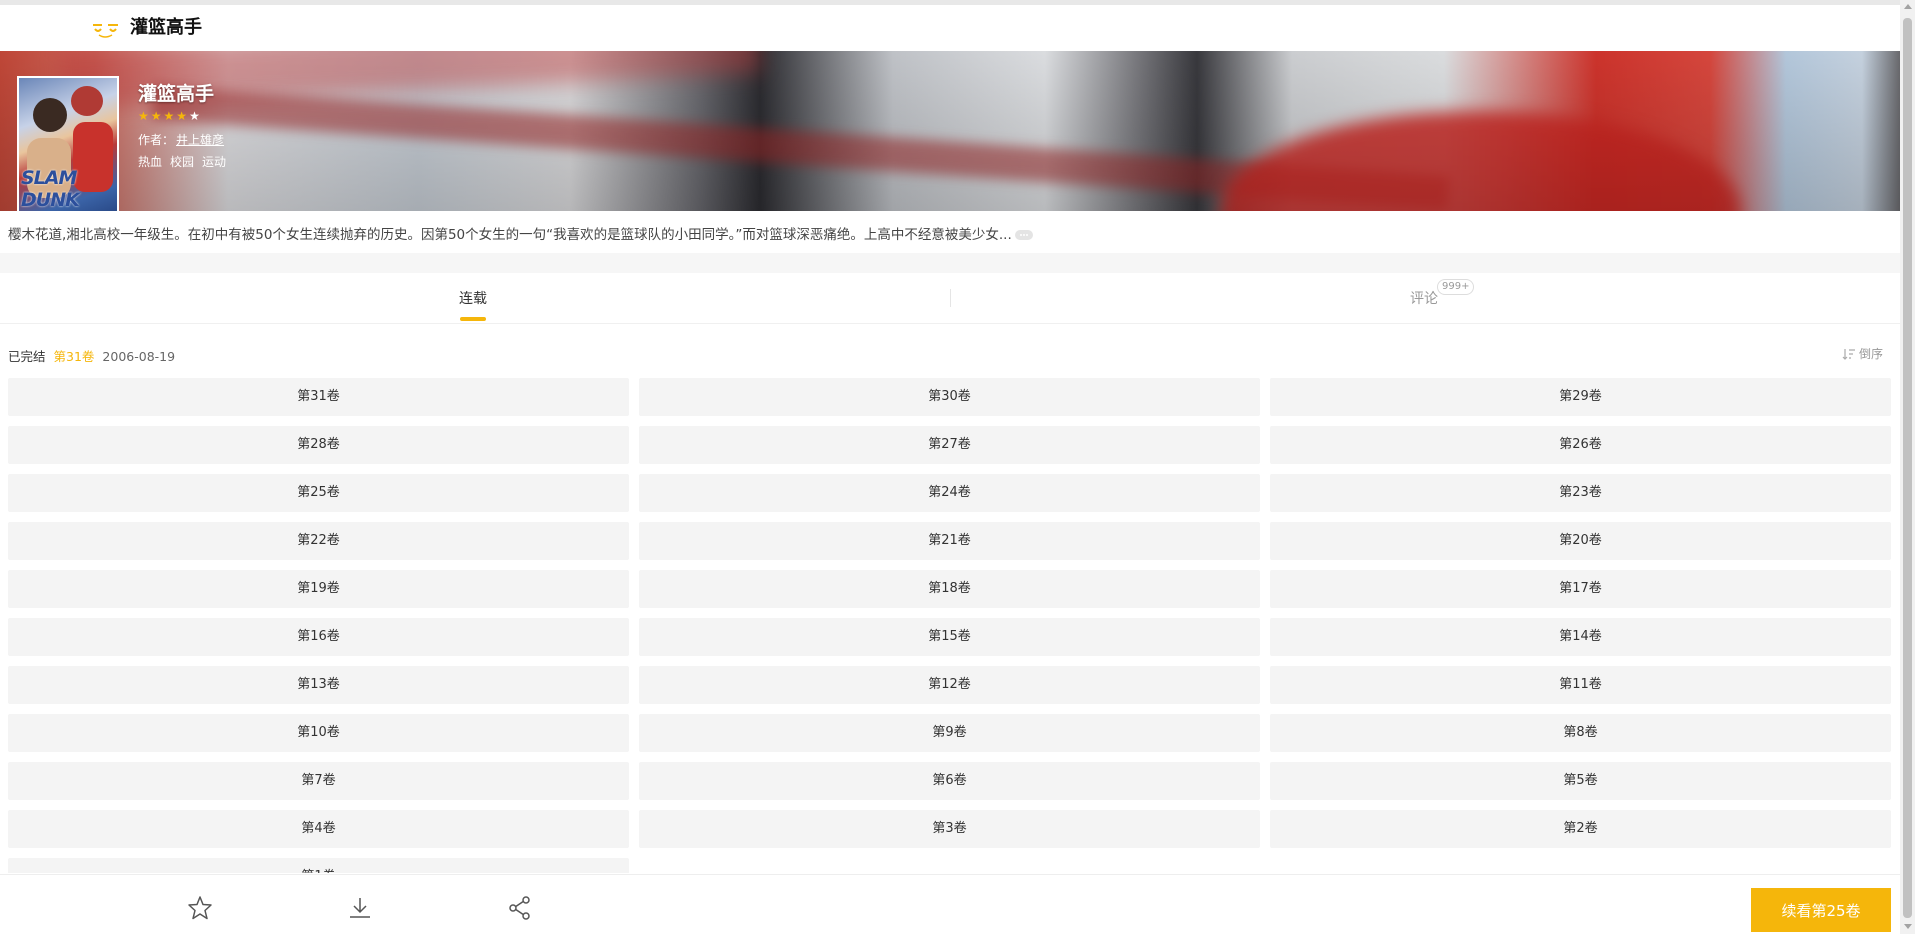 This screenshot has height=935, width=1915. What do you see at coordinates (949, 397) in the screenshot?
I see `chapter-item: 第30卷` at bounding box center [949, 397].